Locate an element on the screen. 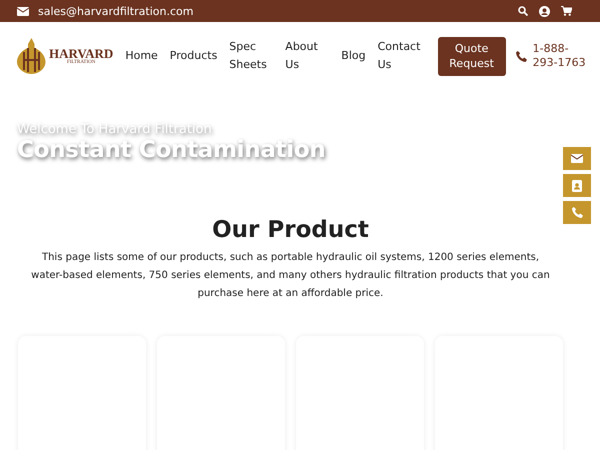 This screenshot has width=600, height=450. section-description: This page lists some of our products, such as portable hydraulic oil systems, 1200 series elements, water-based elements, 750 series elements, and many others hydraulic filtration products that you can purchase here at an affordable price. is located at coordinates (290, 276).